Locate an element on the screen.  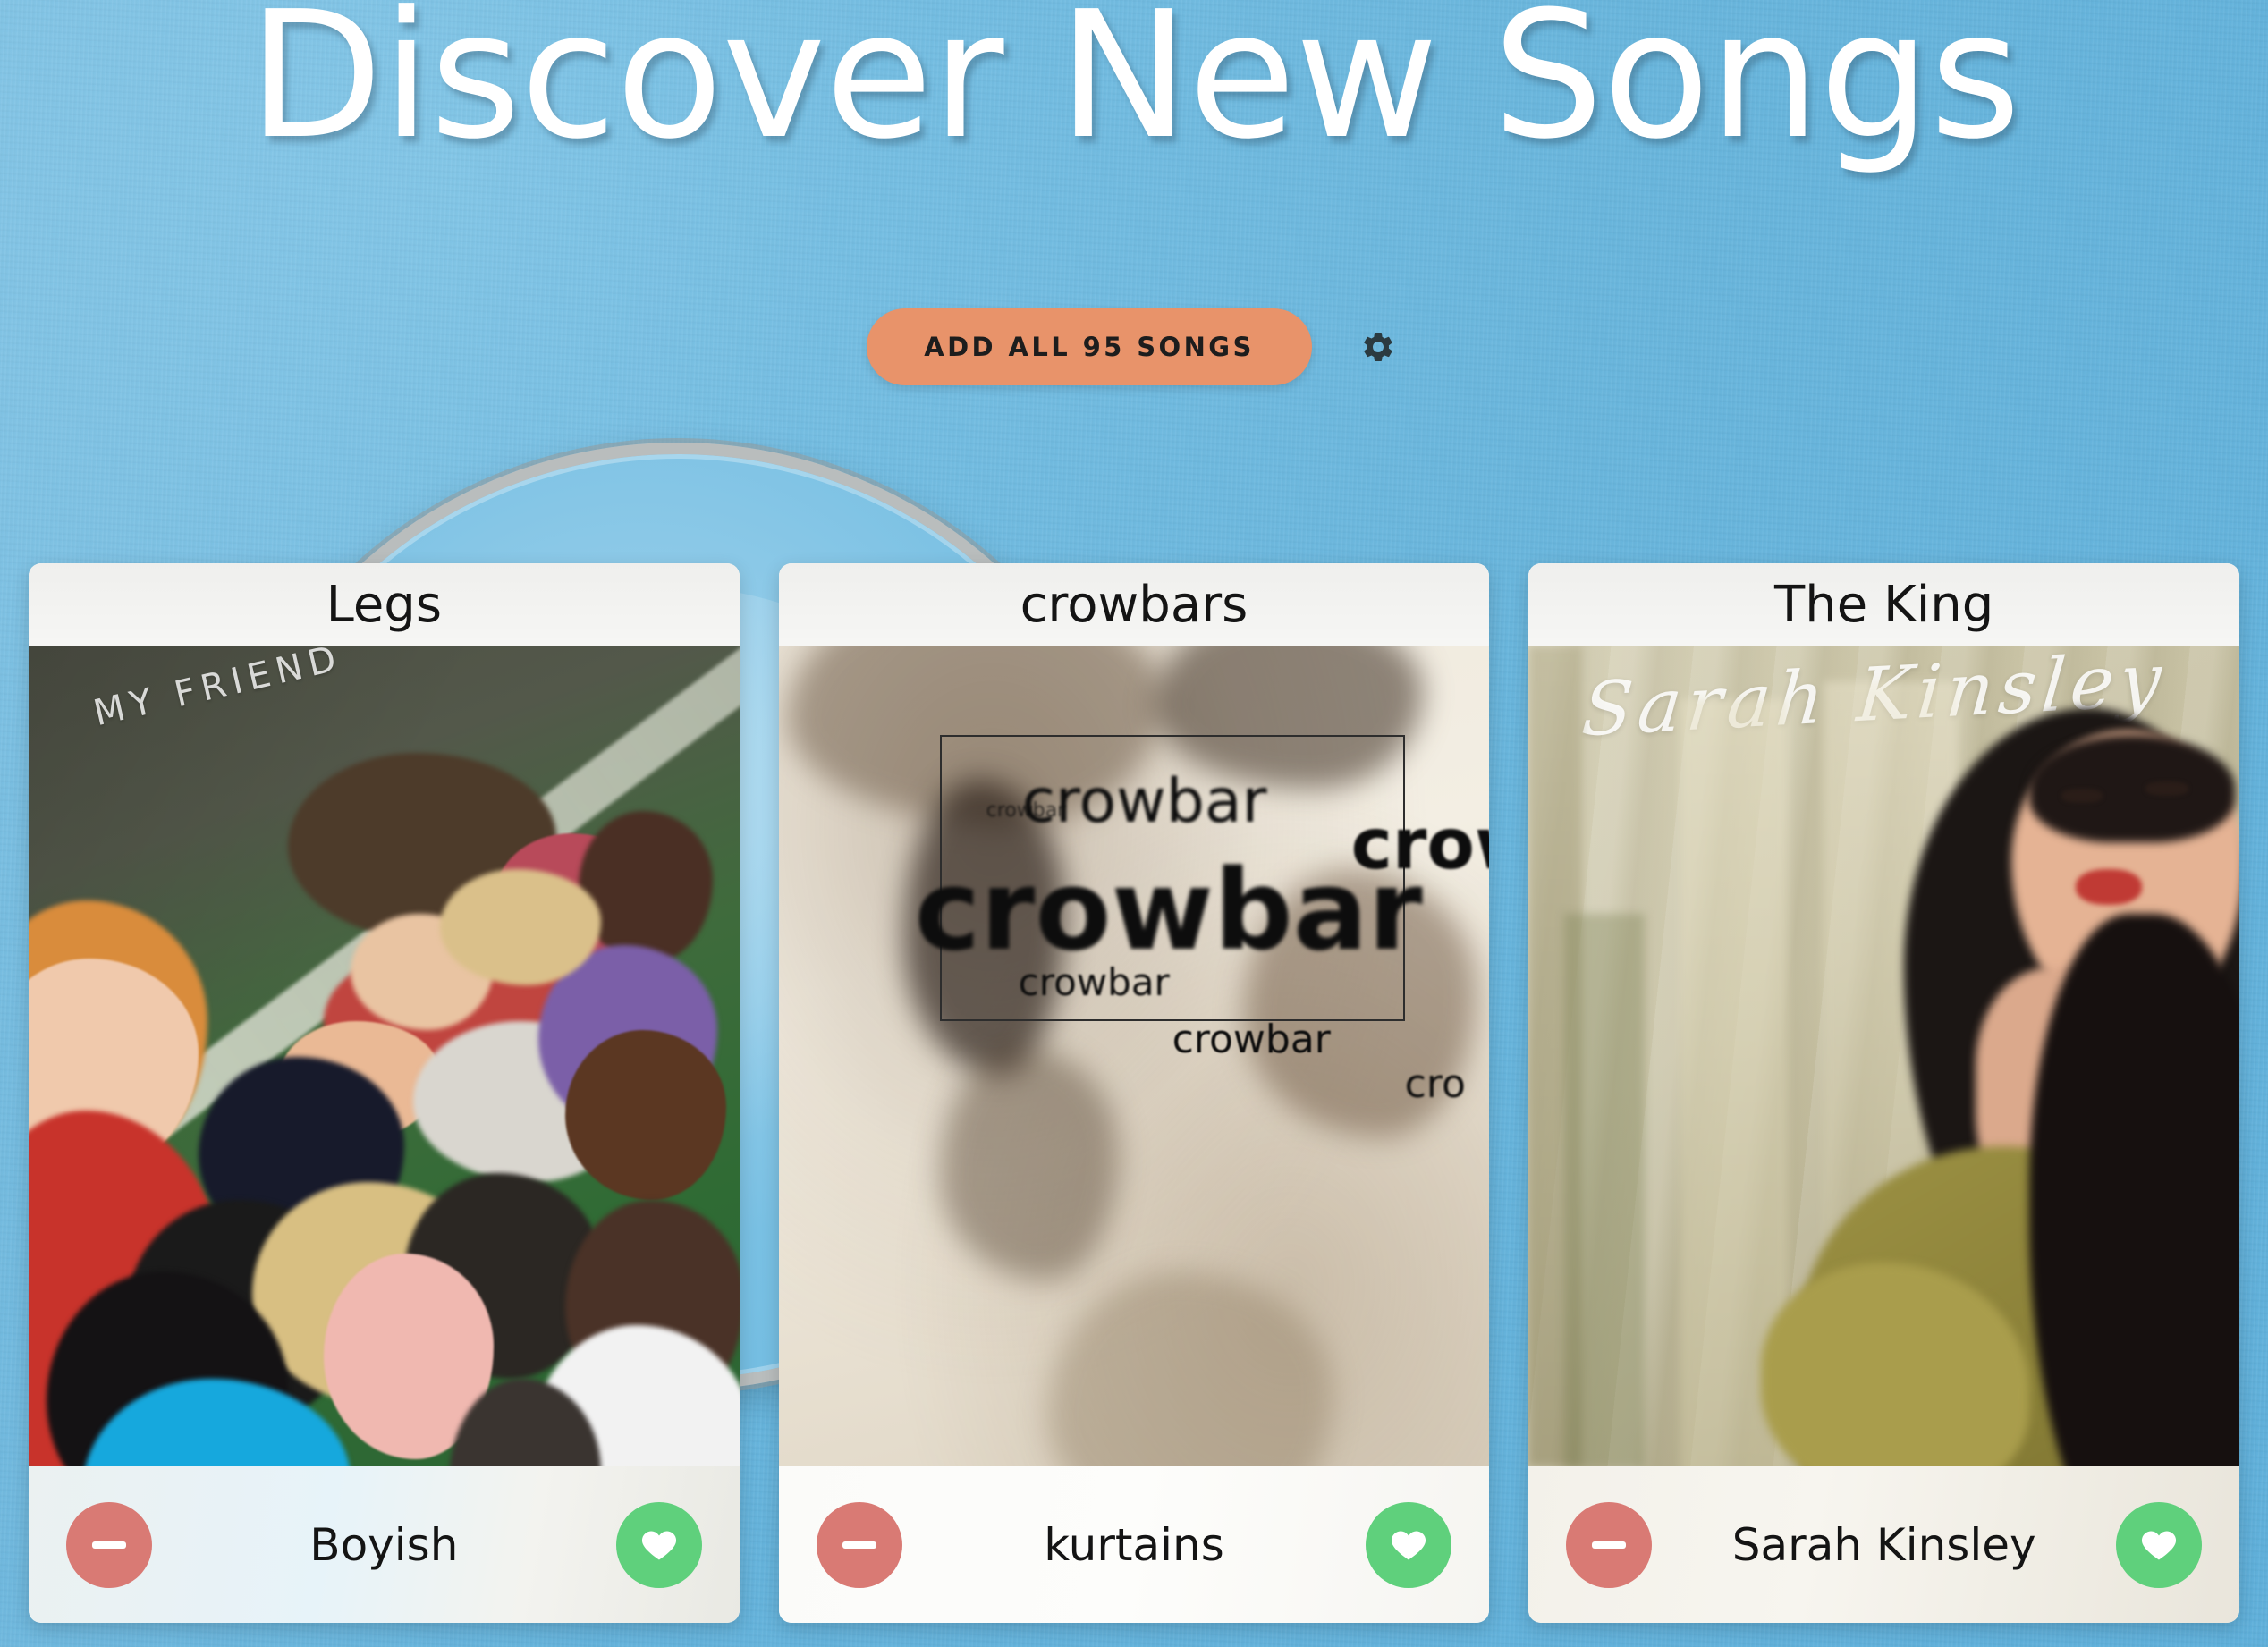
toolbar: ADD ALL 95 SONGS is located at coordinates (1134, 346).